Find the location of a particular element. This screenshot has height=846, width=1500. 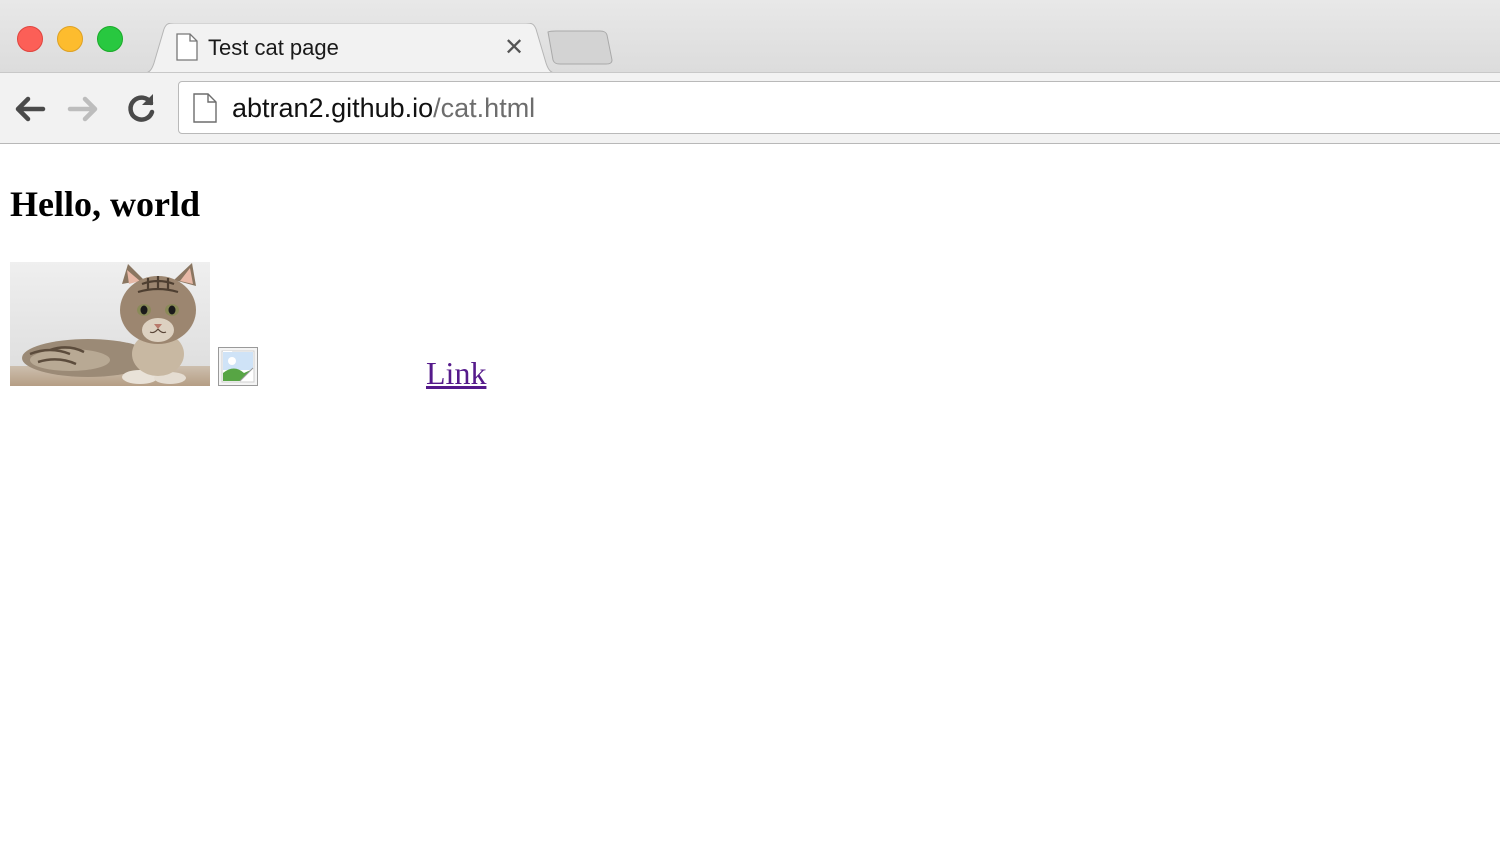

forward-arrow-icon is located at coordinates (84, 109).